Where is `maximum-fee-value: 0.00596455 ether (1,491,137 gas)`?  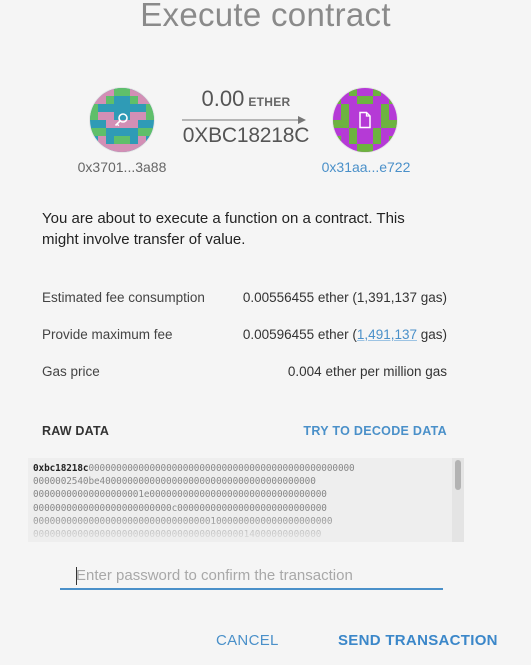
maximum-fee-value: 0.00596455 ether (1,491,137 gas) is located at coordinates (345, 334).